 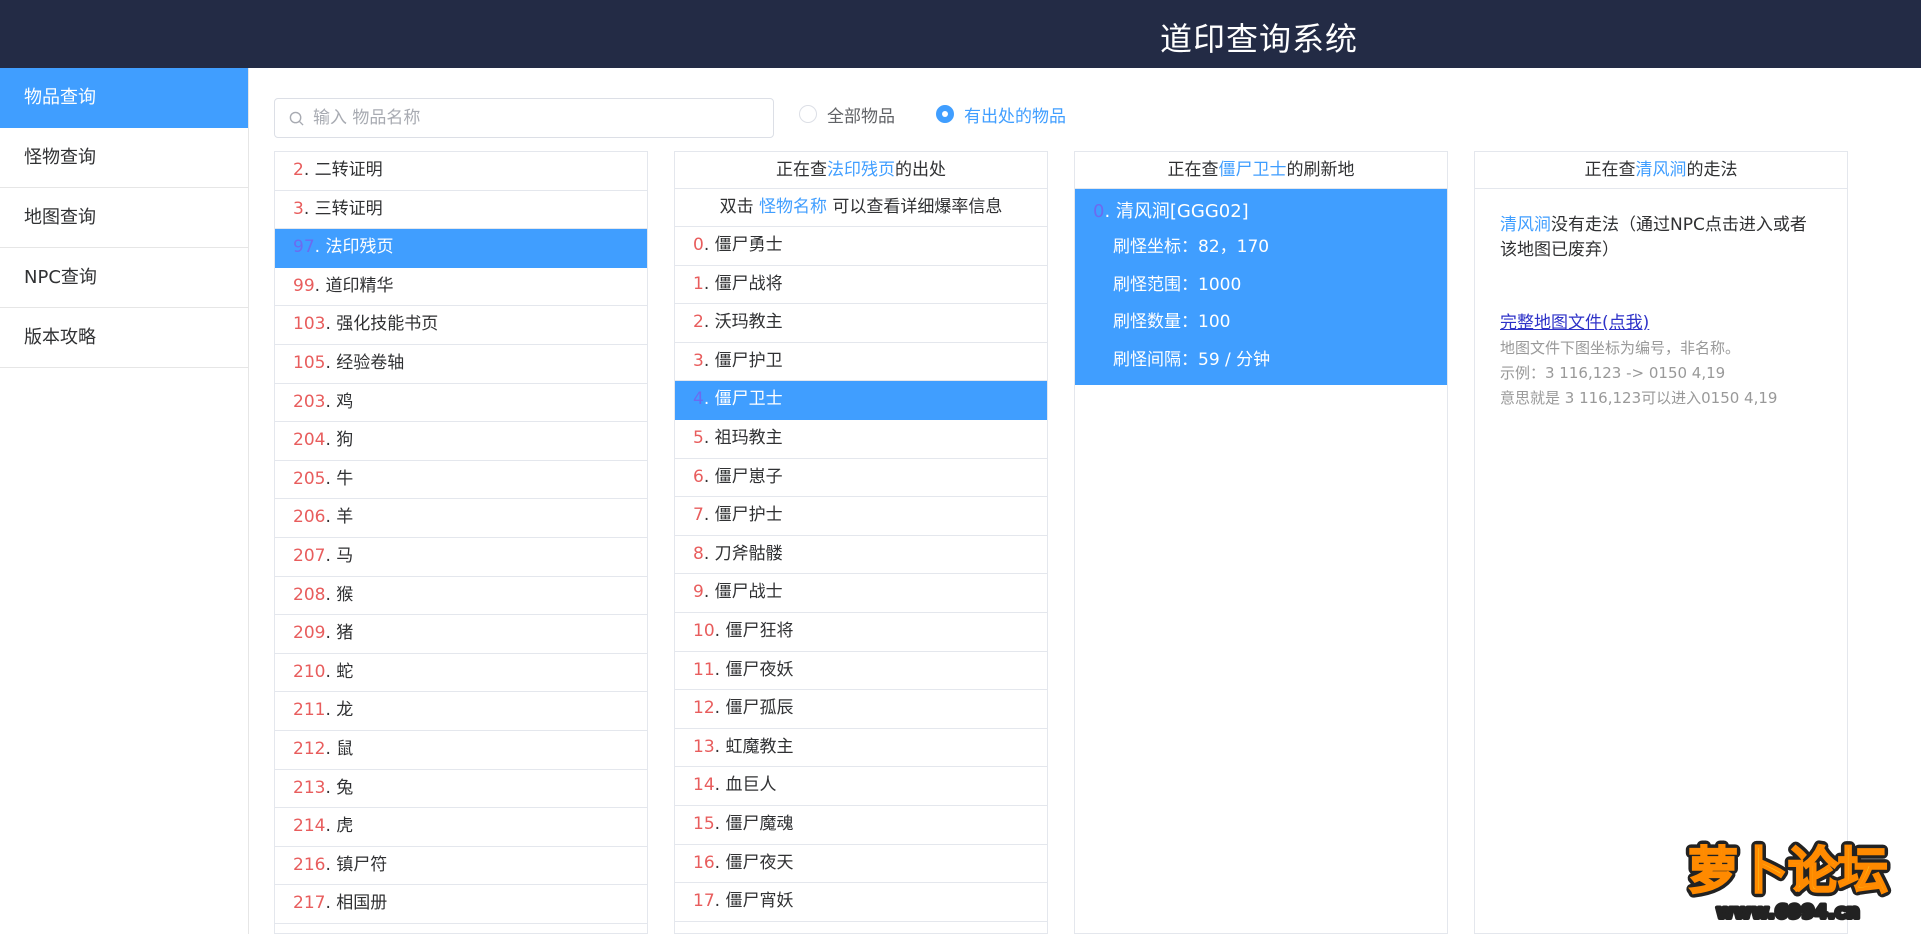 What do you see at coordinates (304, 247) in the screenshot?
I see `items-index: 97` at bounding box center [304, 247].